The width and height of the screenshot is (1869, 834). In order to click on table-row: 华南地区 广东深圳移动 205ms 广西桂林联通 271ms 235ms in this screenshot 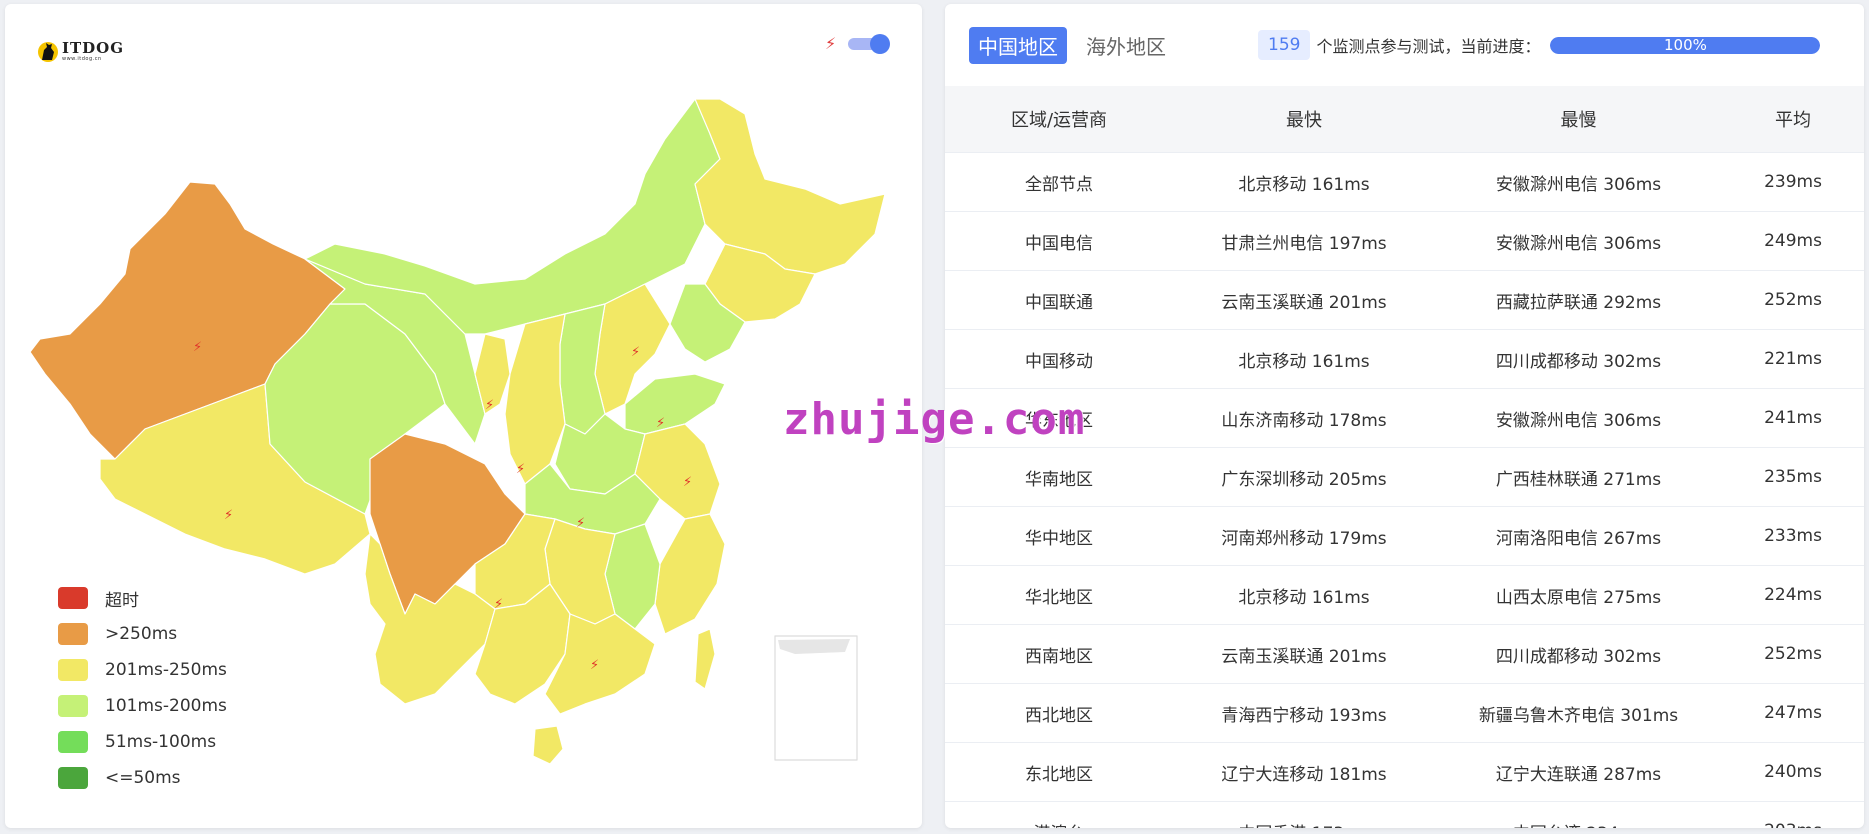, I will do `click(1404, 477)`.